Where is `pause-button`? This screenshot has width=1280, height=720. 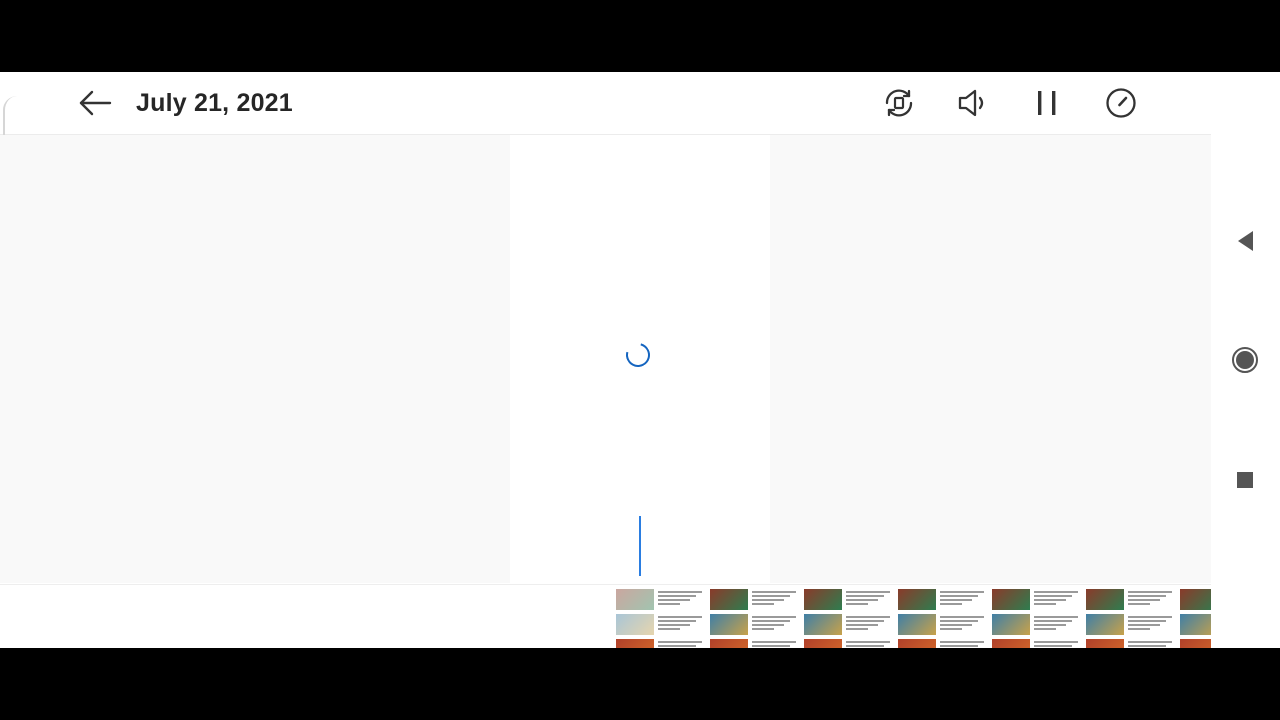
pause-button is located at coordinates (1047, 103).